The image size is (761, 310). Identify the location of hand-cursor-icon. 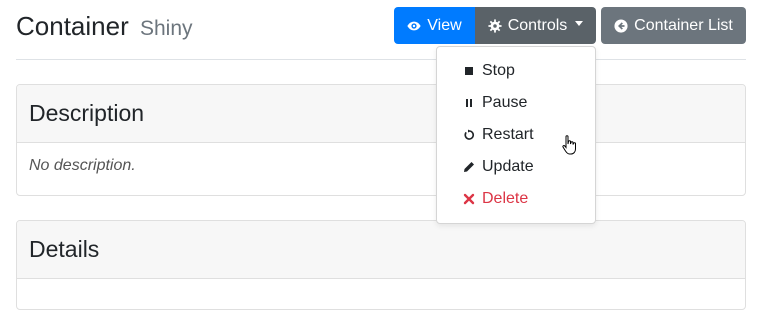
(569, 145).